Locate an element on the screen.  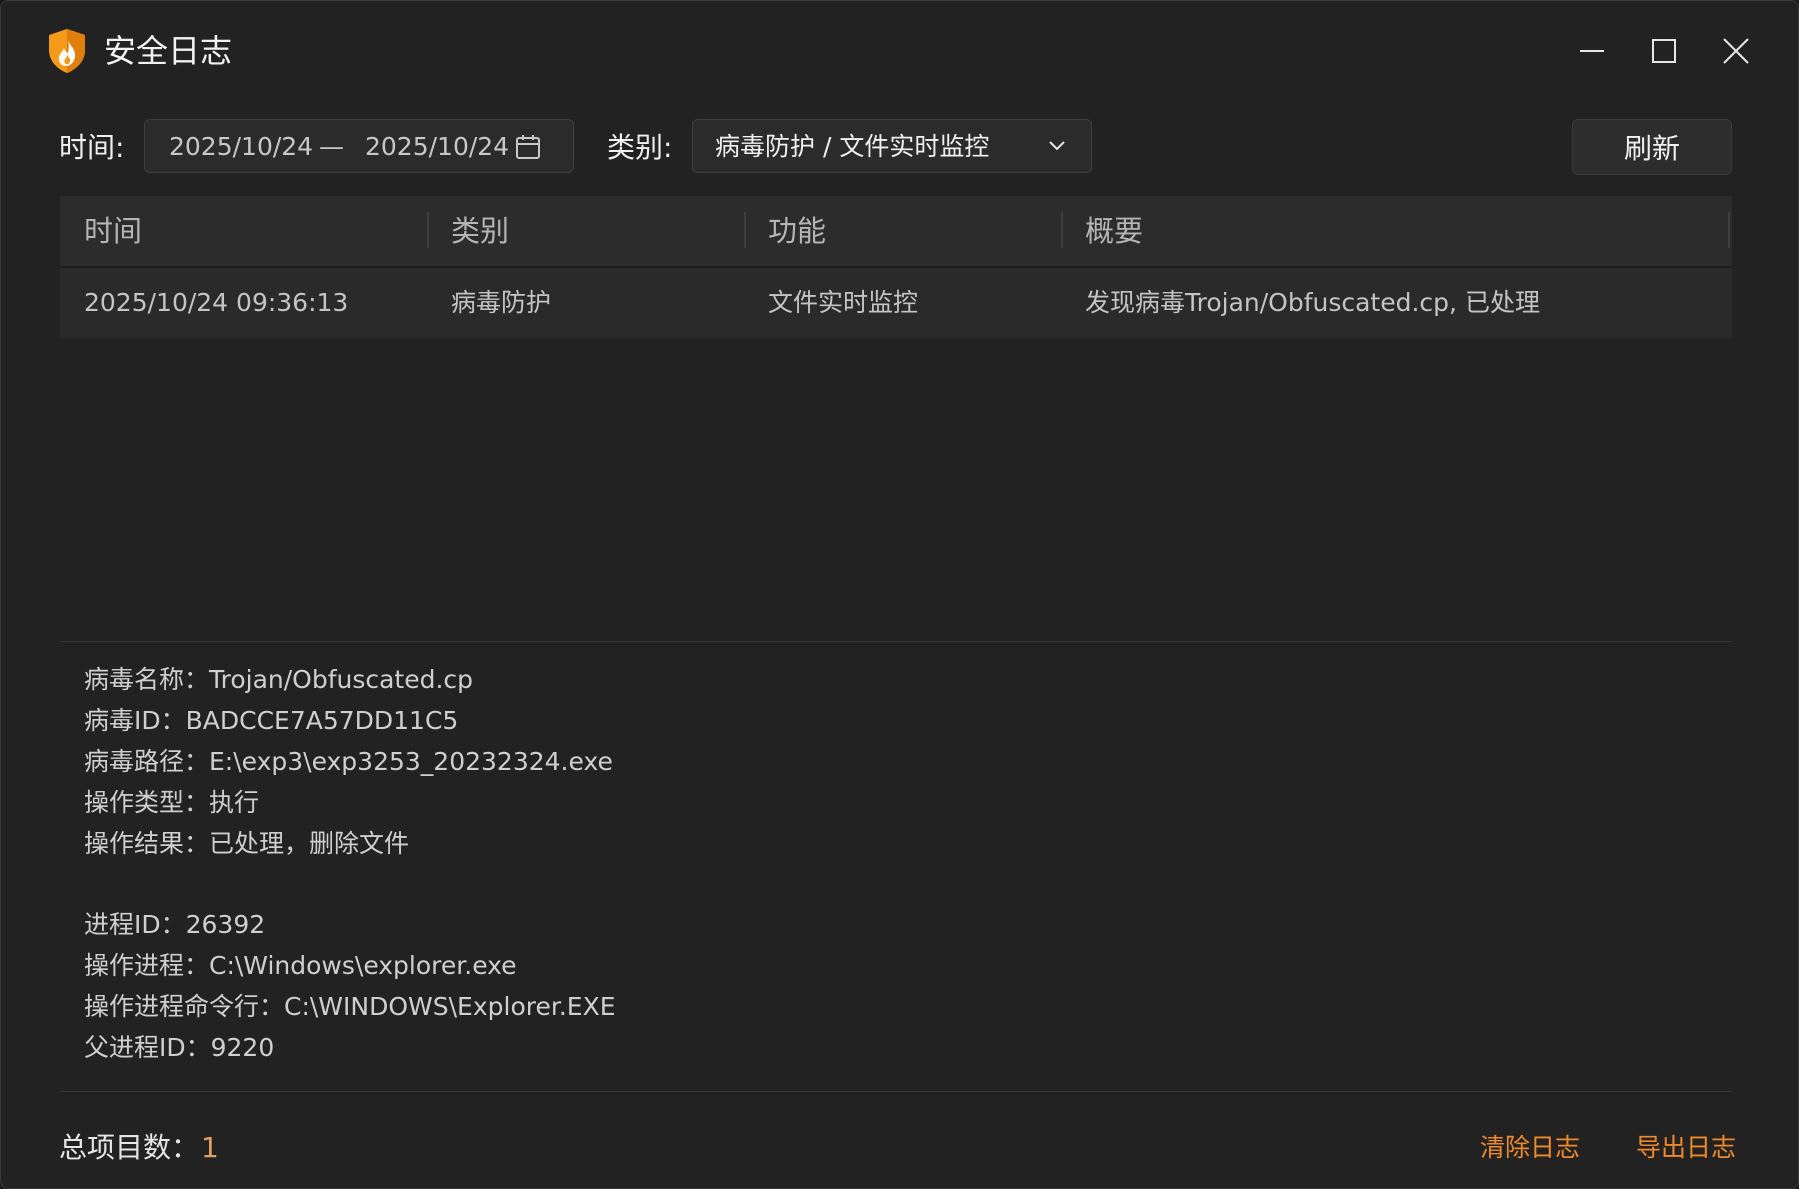
category-selected-value: 病毒防护 / 文件实时监控 is located at coordinates (852, 146).